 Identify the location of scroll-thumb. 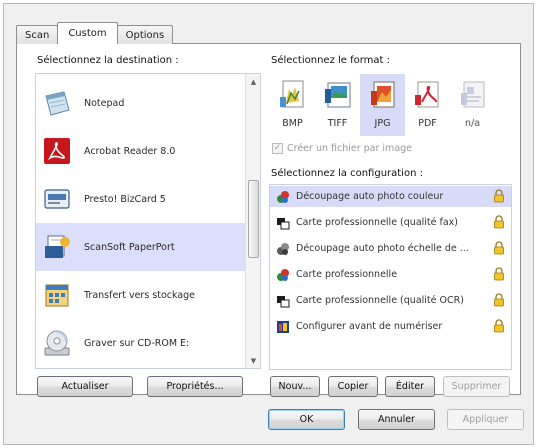
(253, 219).